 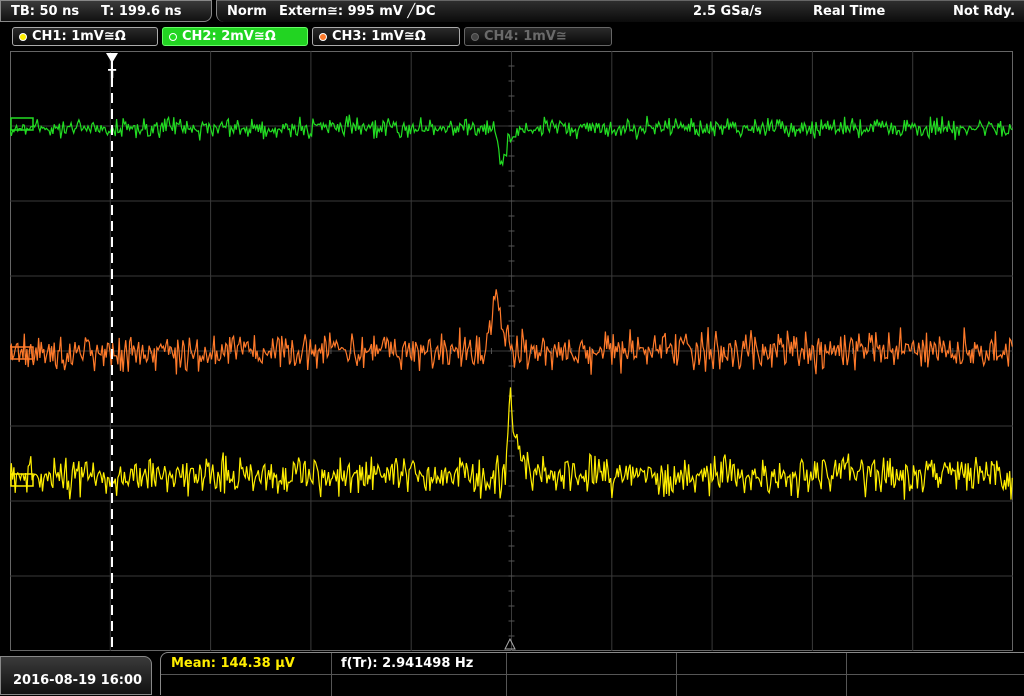 What do you see at coordinates (849, 11) in the screenshot?
I see `acquisition-mode: Real Time` at bounding box center [849, 11].